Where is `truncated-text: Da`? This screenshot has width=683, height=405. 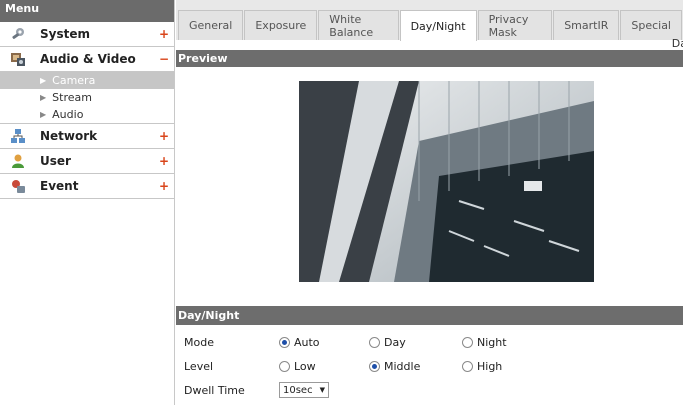
truncated-text: Da is located at coordinates (677, 43).